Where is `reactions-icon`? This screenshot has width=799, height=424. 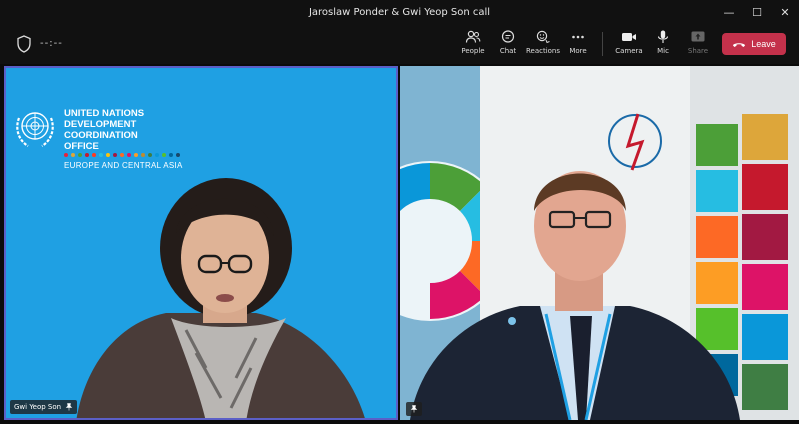 reactions-icon is located at coordinates (543, 37).